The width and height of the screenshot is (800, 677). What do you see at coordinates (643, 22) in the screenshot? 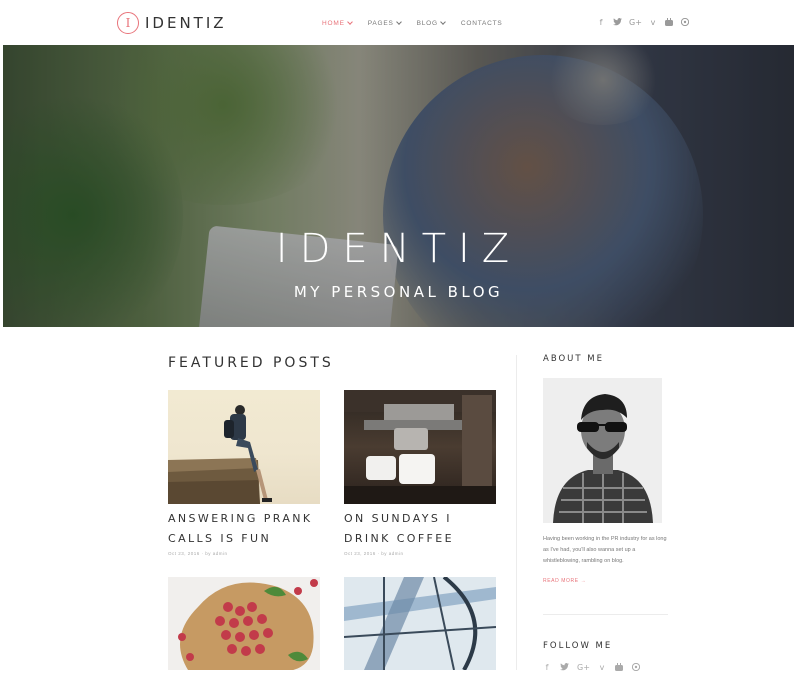
I see `header-social-links: f G+ v` at bounding box center [643, 22].